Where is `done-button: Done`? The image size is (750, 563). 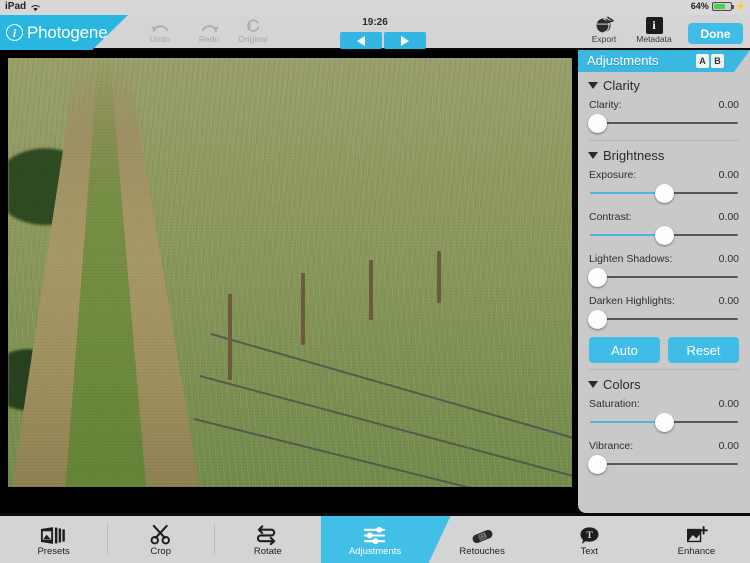 done-button: Done is located at coordinates (715, 33).